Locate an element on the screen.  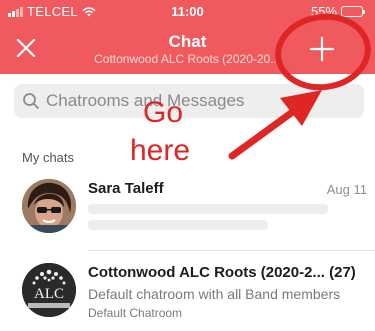
avatar is located at coordinates (49, 206).